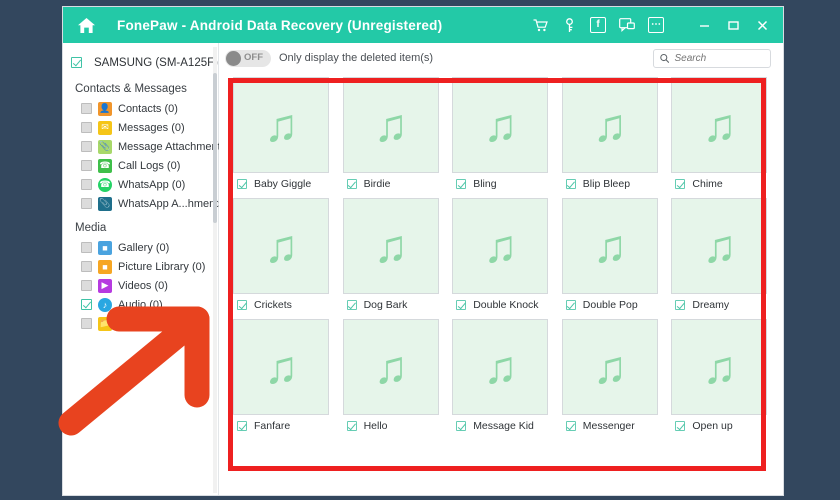  What do you see at coordinates (707, 184) in the screenshot?
I see `grid-item-label: Chime` at bounding box center [707, 184].